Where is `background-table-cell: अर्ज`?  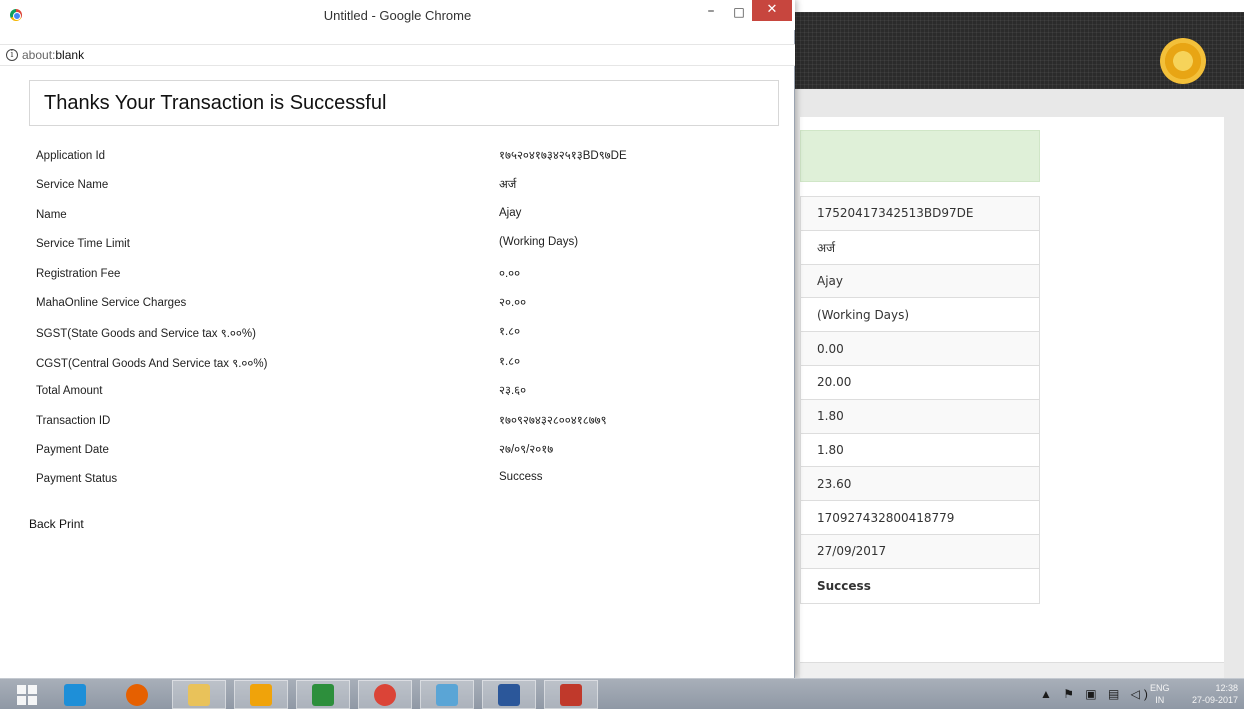
background-table-cell: अर्ज is located at coordinates (920, 248).